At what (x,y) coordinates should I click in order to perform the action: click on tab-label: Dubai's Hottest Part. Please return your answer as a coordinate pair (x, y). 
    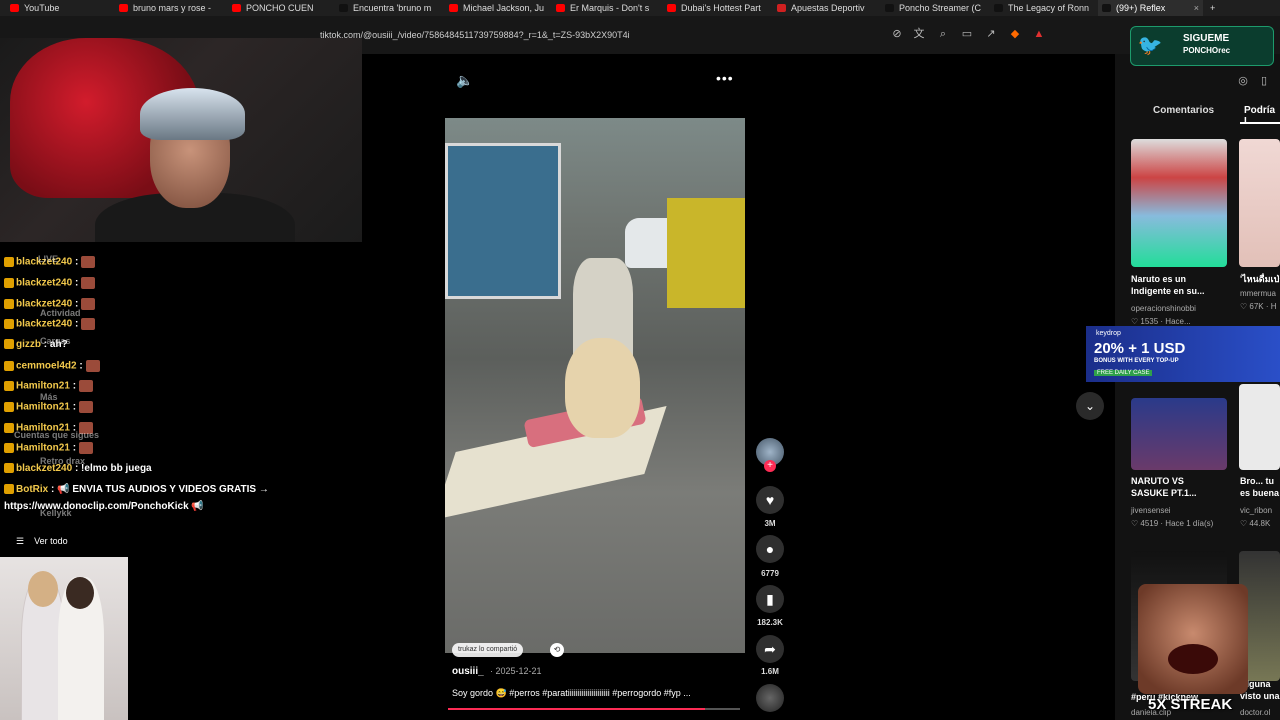
    Looking at the image, I should click on (721, 8).